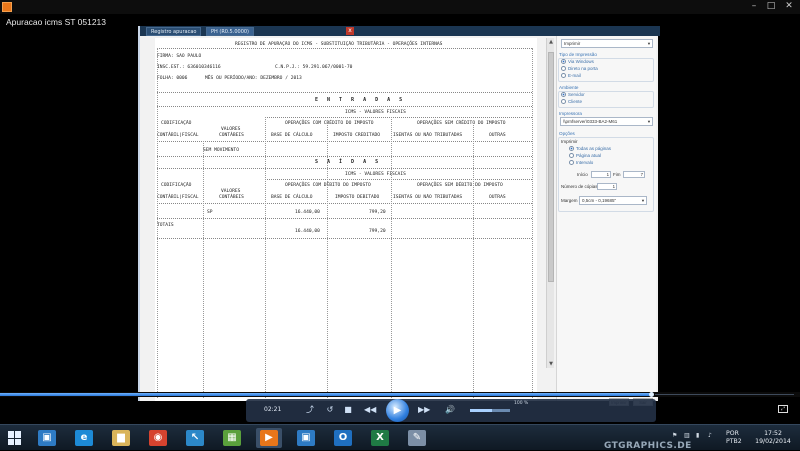 This screenshot has width=800, height=451. Describe the element at coordinates (357, 197) in the screenshot. I see `col-imposto-debitado: IMPOSTO DEBITADO` at that location.